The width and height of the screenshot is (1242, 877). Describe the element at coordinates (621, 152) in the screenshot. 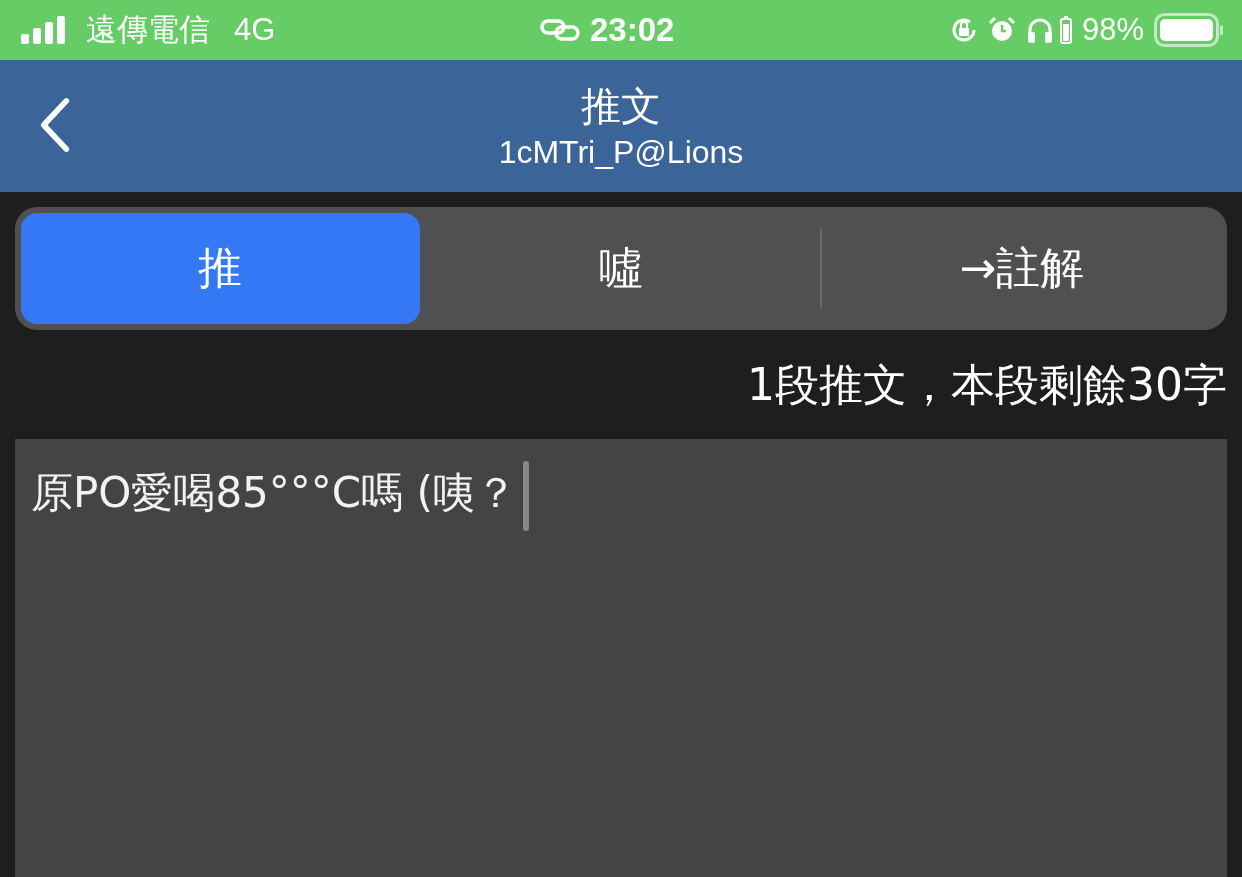

I see `screen-subtitle: 1cMTri_P@Lions` at that location.